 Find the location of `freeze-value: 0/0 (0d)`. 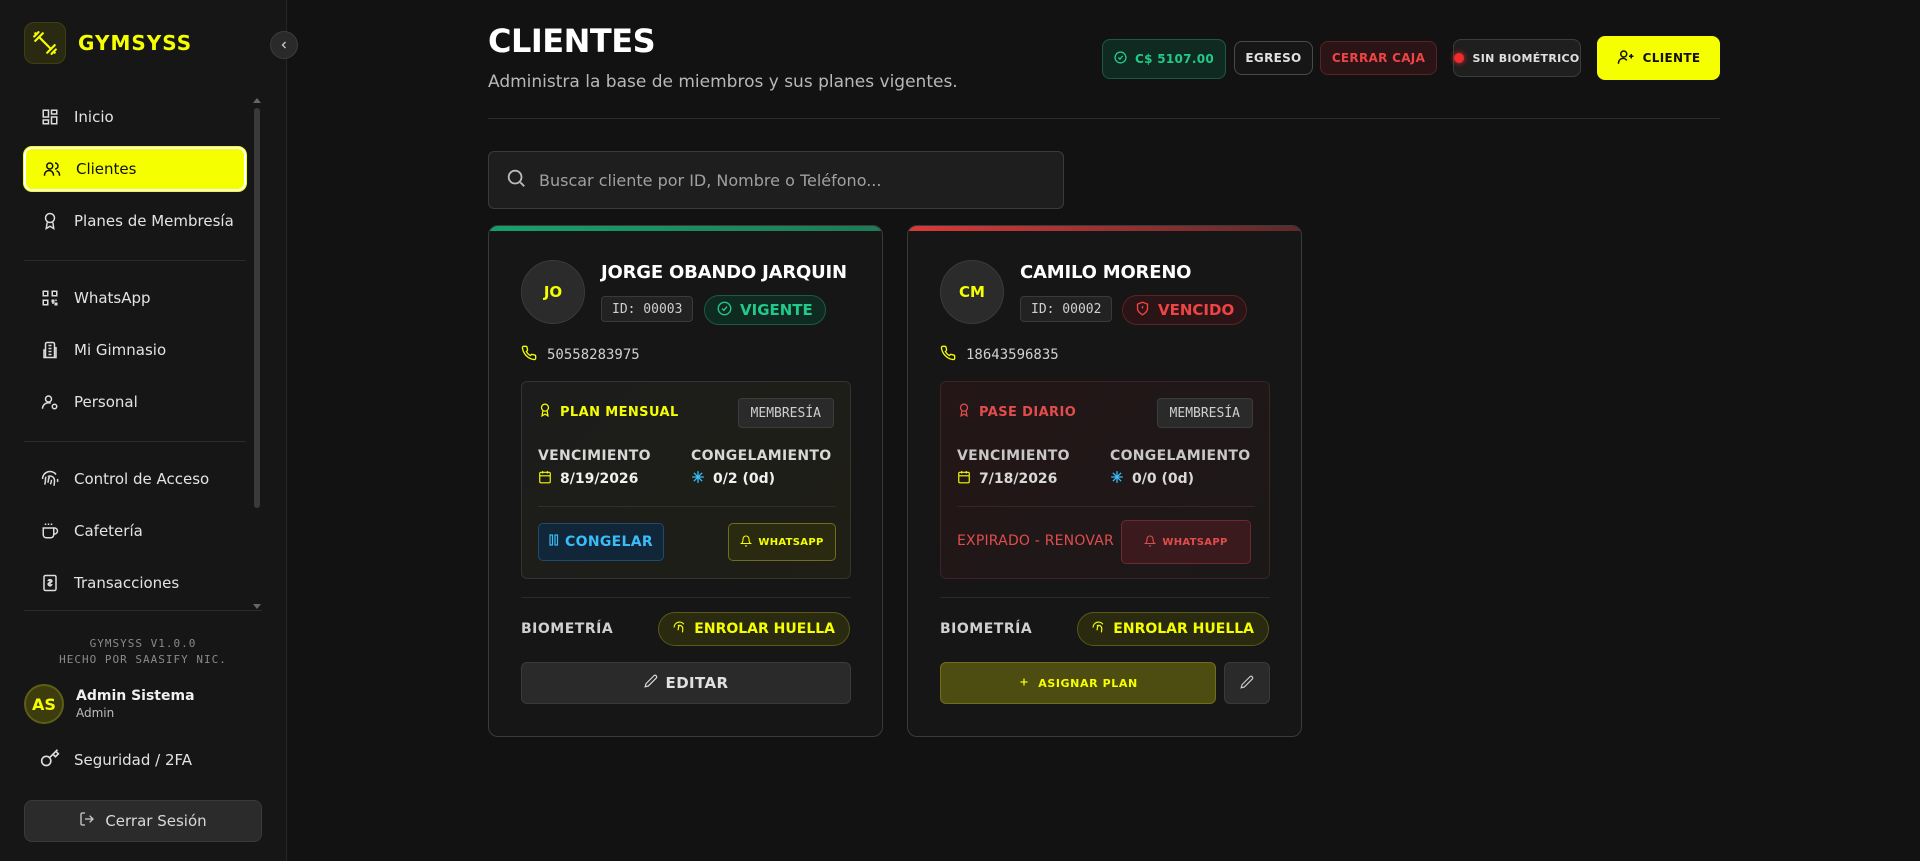

freeze-value: 0/0 (0d) is located at coordinates (1152, 479).